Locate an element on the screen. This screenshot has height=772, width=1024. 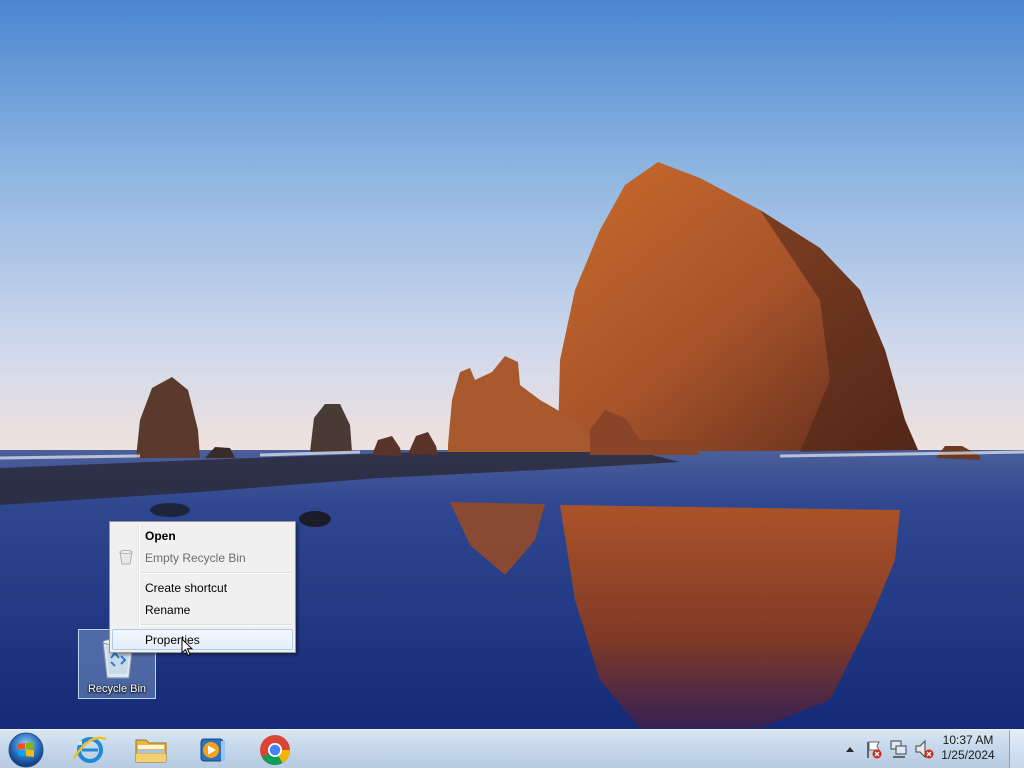
clock-date: 1/25/2024 is located at coordinates (968, 755).